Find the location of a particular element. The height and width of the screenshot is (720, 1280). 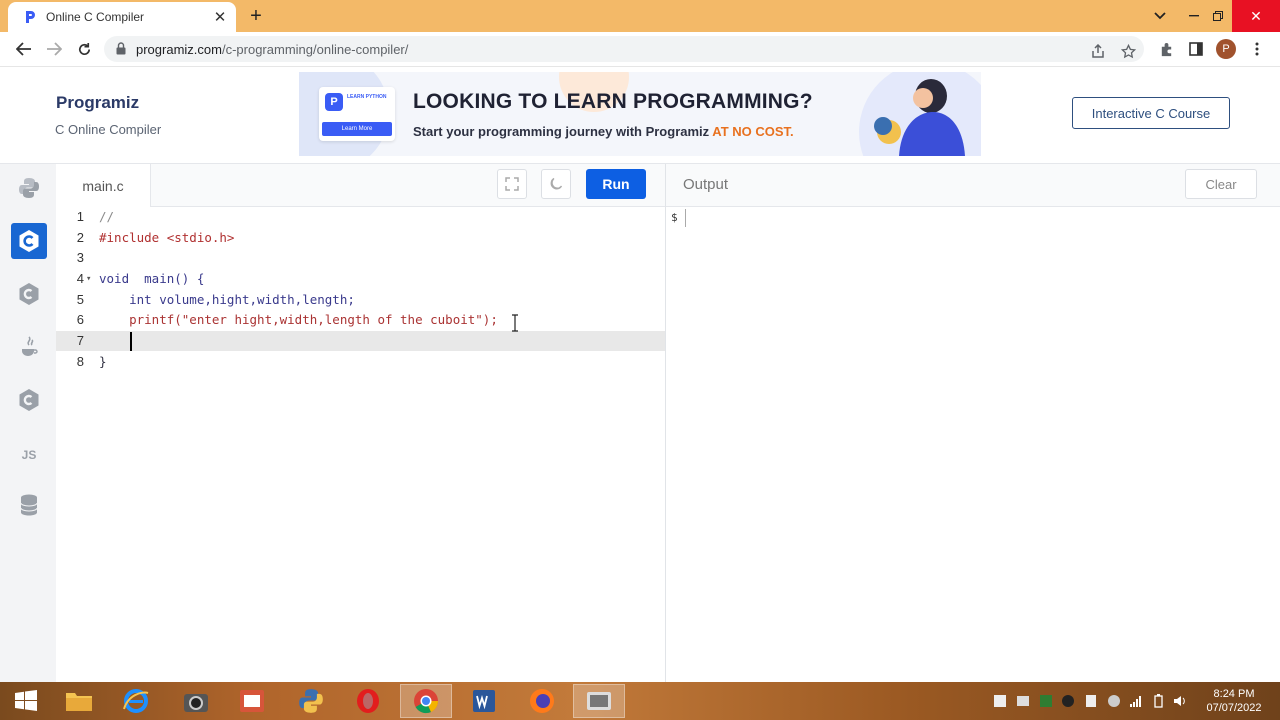

line-number: 1 is located at coordinates (80, 216).